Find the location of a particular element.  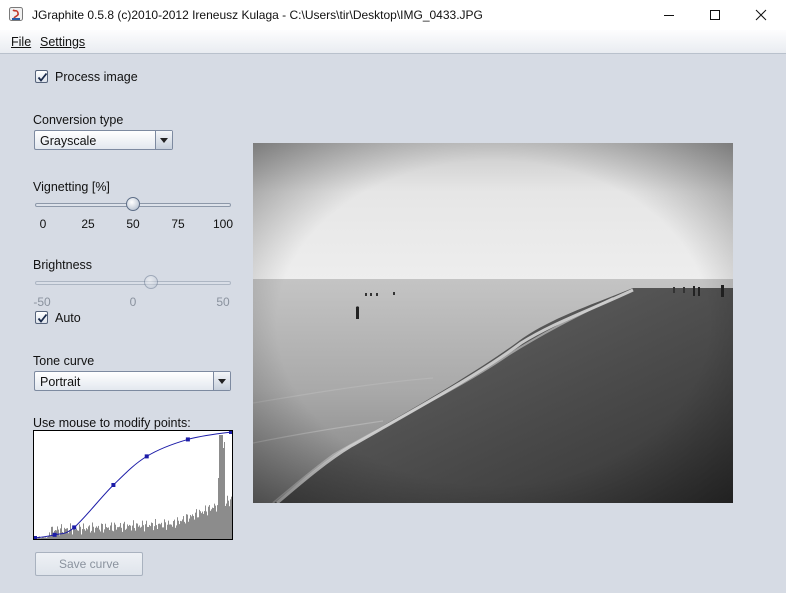

brightness-slider-track is located at coordinates (133, 283).